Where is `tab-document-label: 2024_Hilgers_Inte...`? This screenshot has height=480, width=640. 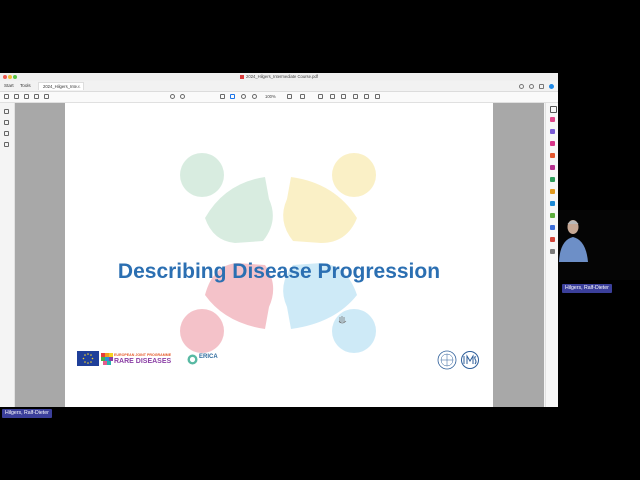
tab-document-label: 2024_Hilgers_Inte... is located at coordinates (62, 86).